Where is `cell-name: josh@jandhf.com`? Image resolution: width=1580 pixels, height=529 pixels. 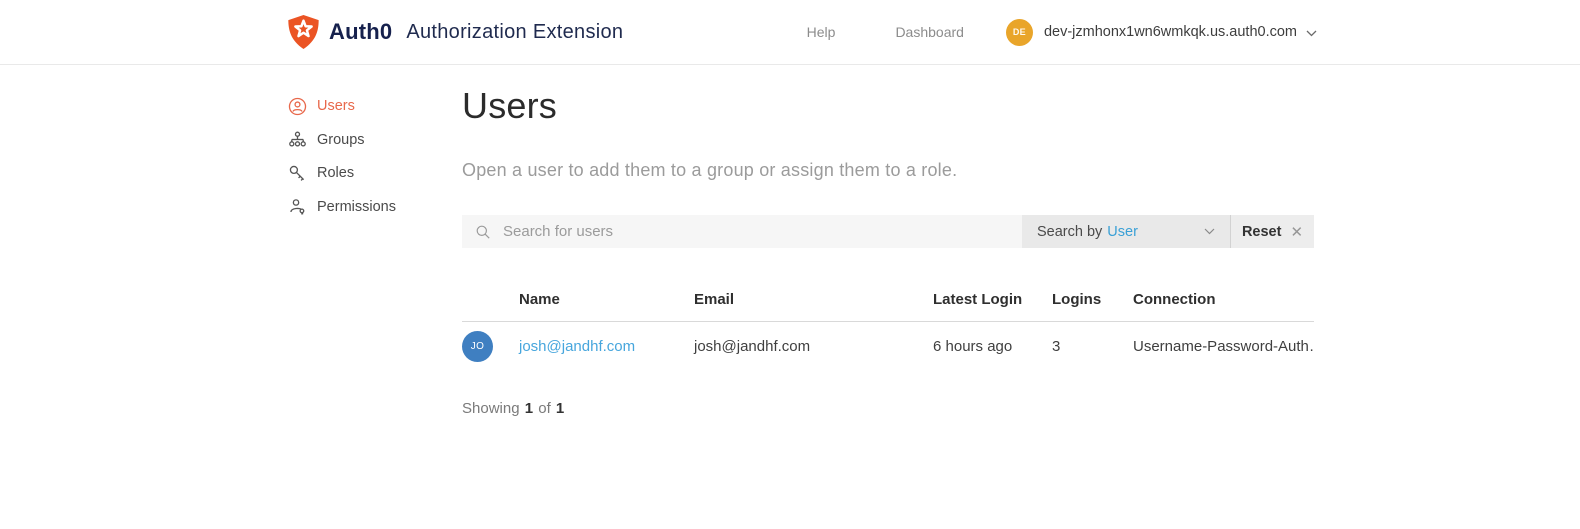
cell-name: josh@jandhf.com is located at coordinates (606, 346).